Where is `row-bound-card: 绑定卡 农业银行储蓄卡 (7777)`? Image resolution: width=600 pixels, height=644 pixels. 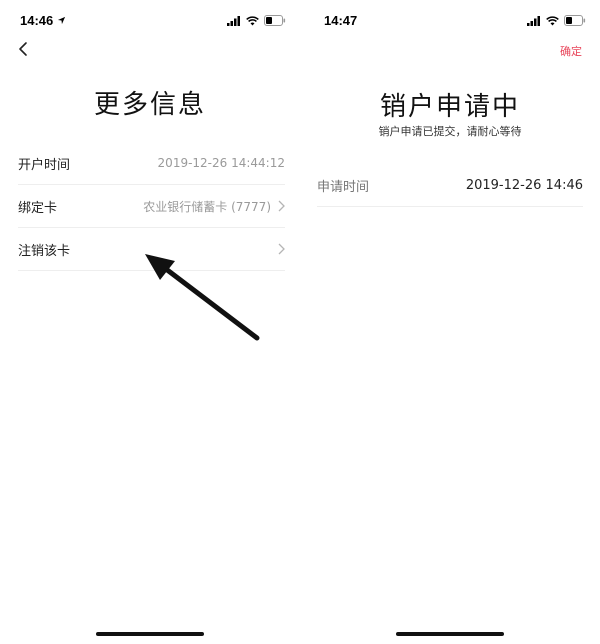 row-bound-card: 绑定卡 农业银行储蓄卡 (7777) is located at coordinates (151, 206).